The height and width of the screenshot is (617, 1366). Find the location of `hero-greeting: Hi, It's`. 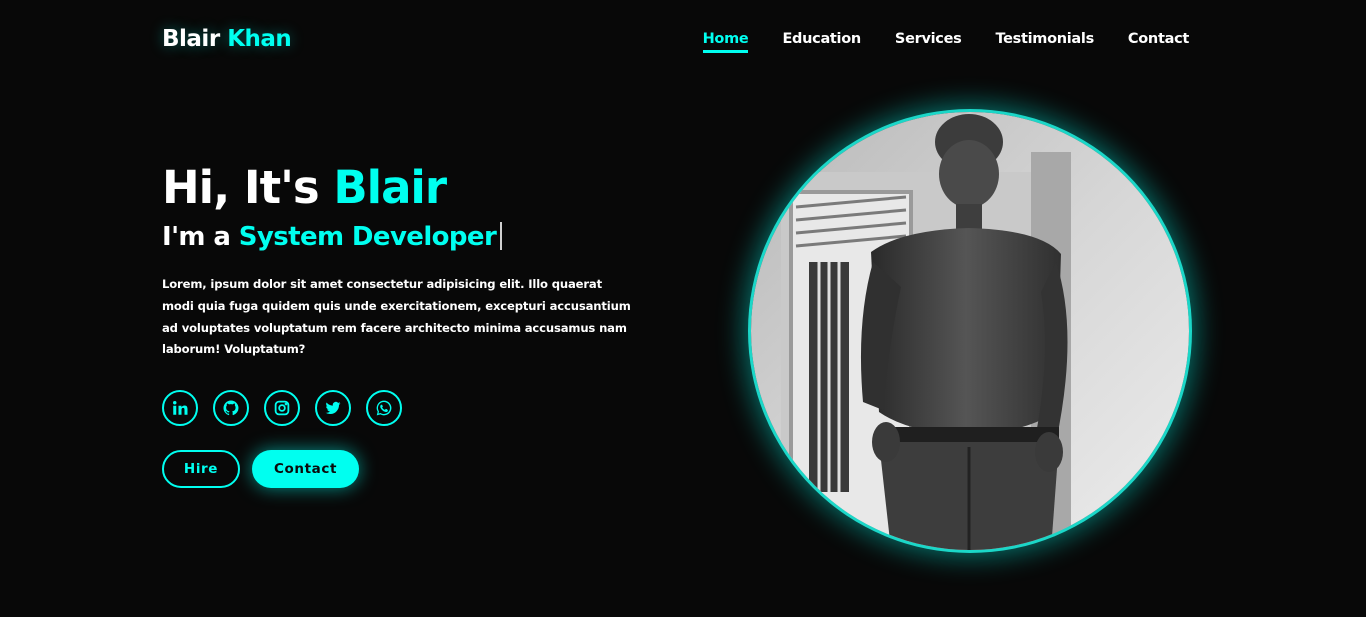

hero-greeting: Hi, It's is located at coordinates (241, 187).